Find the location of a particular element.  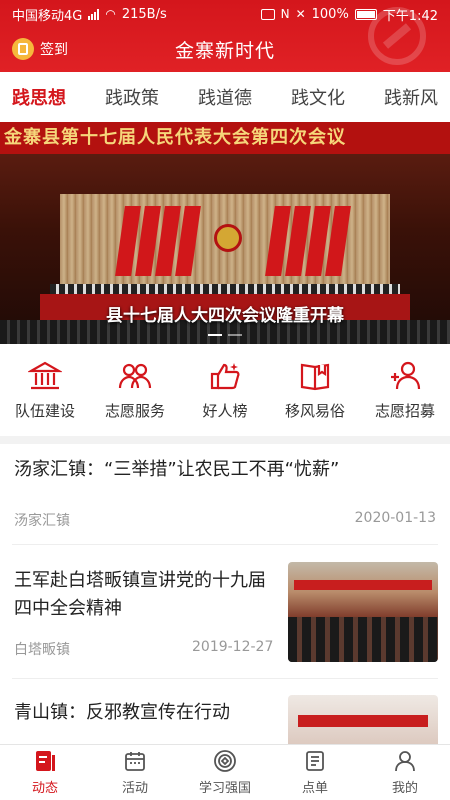

news-feed-icon is located at coordinates (45, 761).